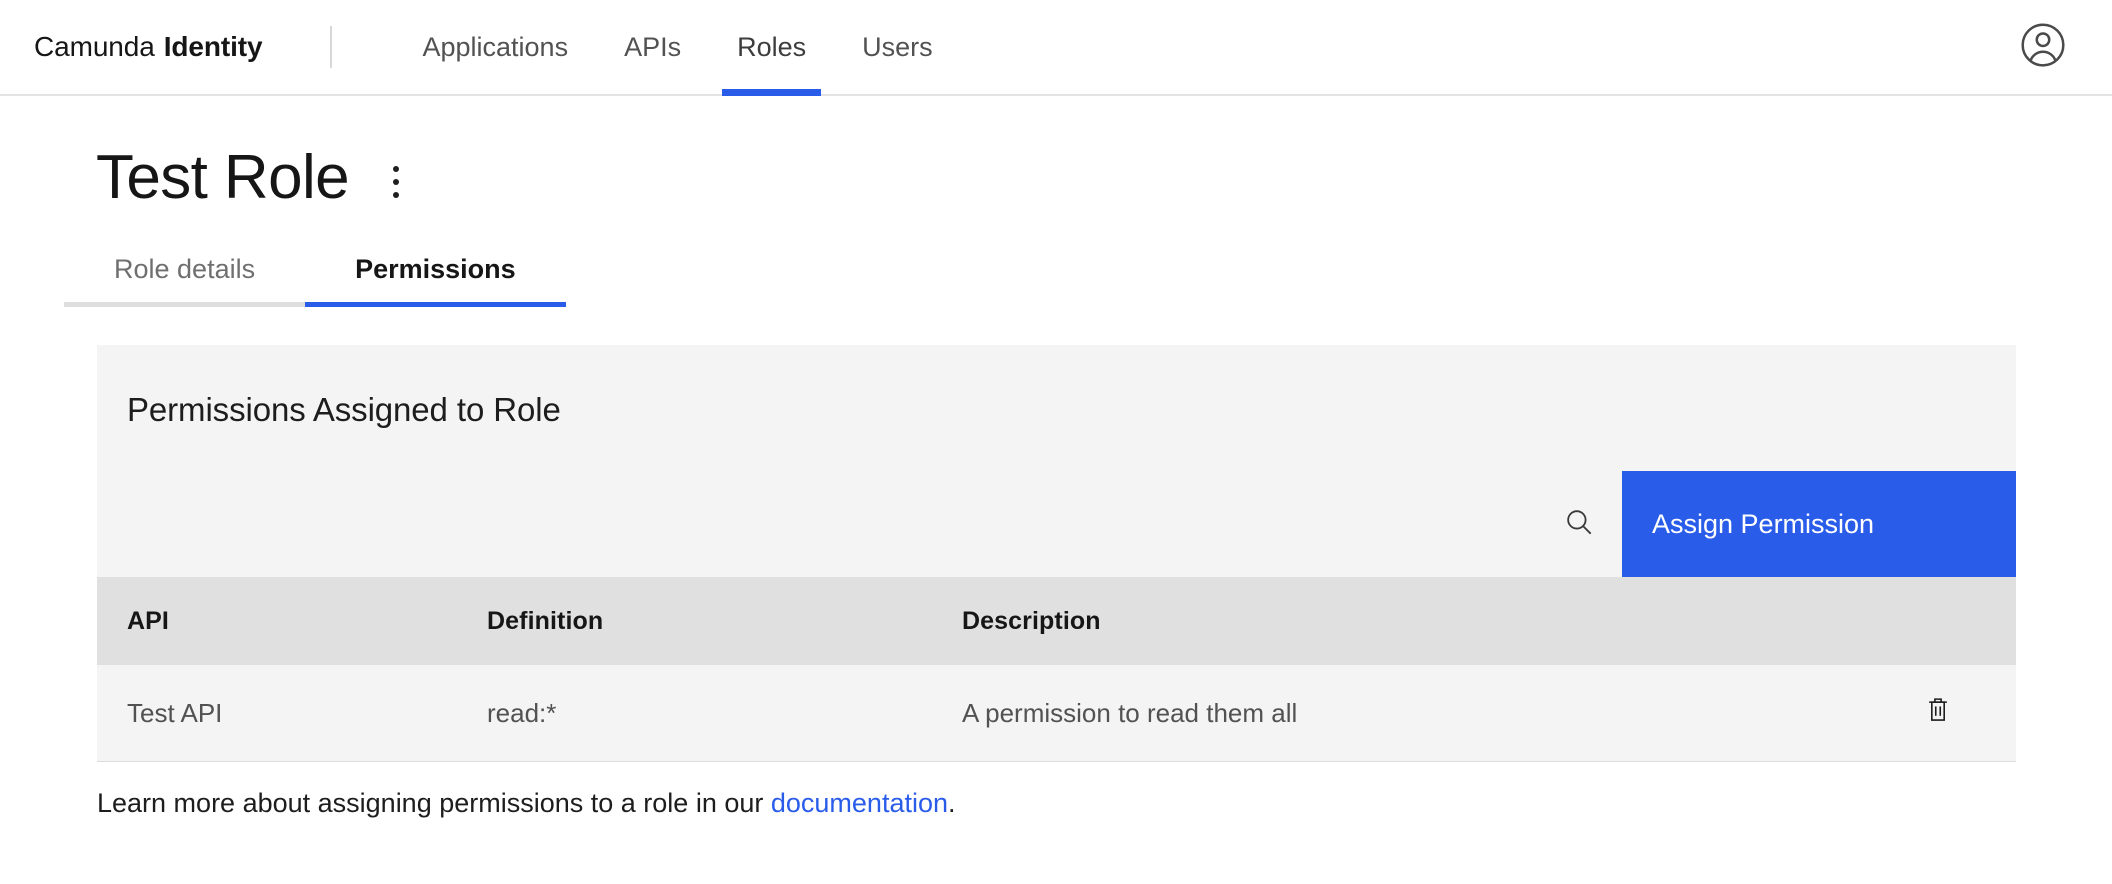 The height and width of the screenshot is (884, 2112). What do you see at coordinates (859, 803) in the screenshot?
I see `documentation-link: documentation` at bounding box center [859, 803].